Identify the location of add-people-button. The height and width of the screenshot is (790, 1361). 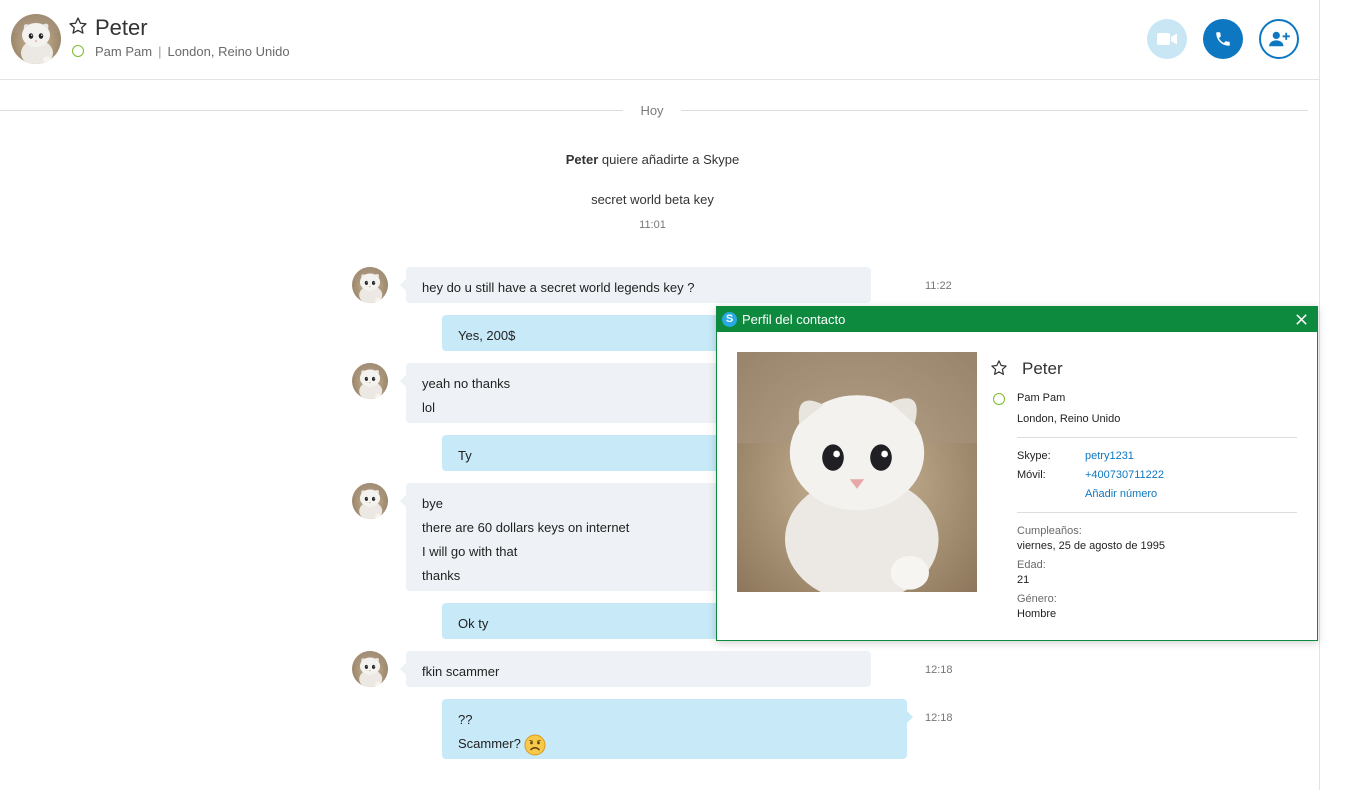
(1279, 39).